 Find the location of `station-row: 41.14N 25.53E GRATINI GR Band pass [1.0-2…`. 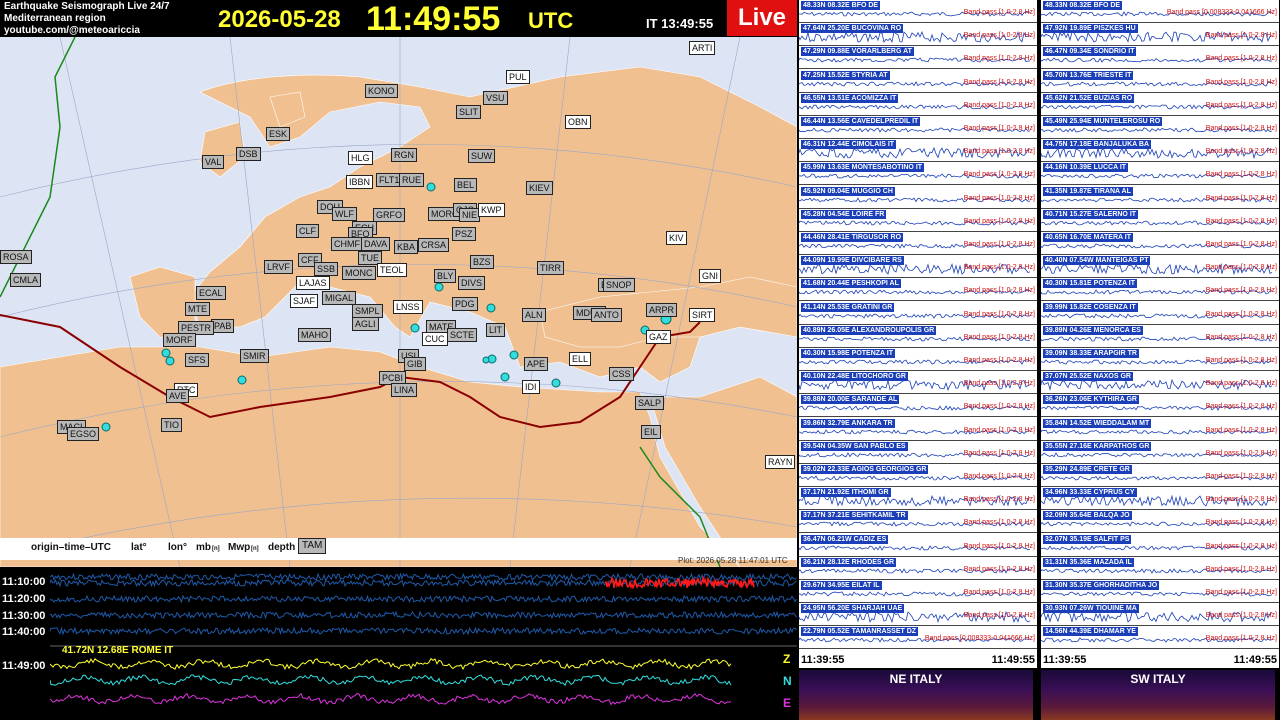

station-row: 41.14N 25.53E GRATINI GR Band pass [1.0-2… is located at coordinates (918, 313).